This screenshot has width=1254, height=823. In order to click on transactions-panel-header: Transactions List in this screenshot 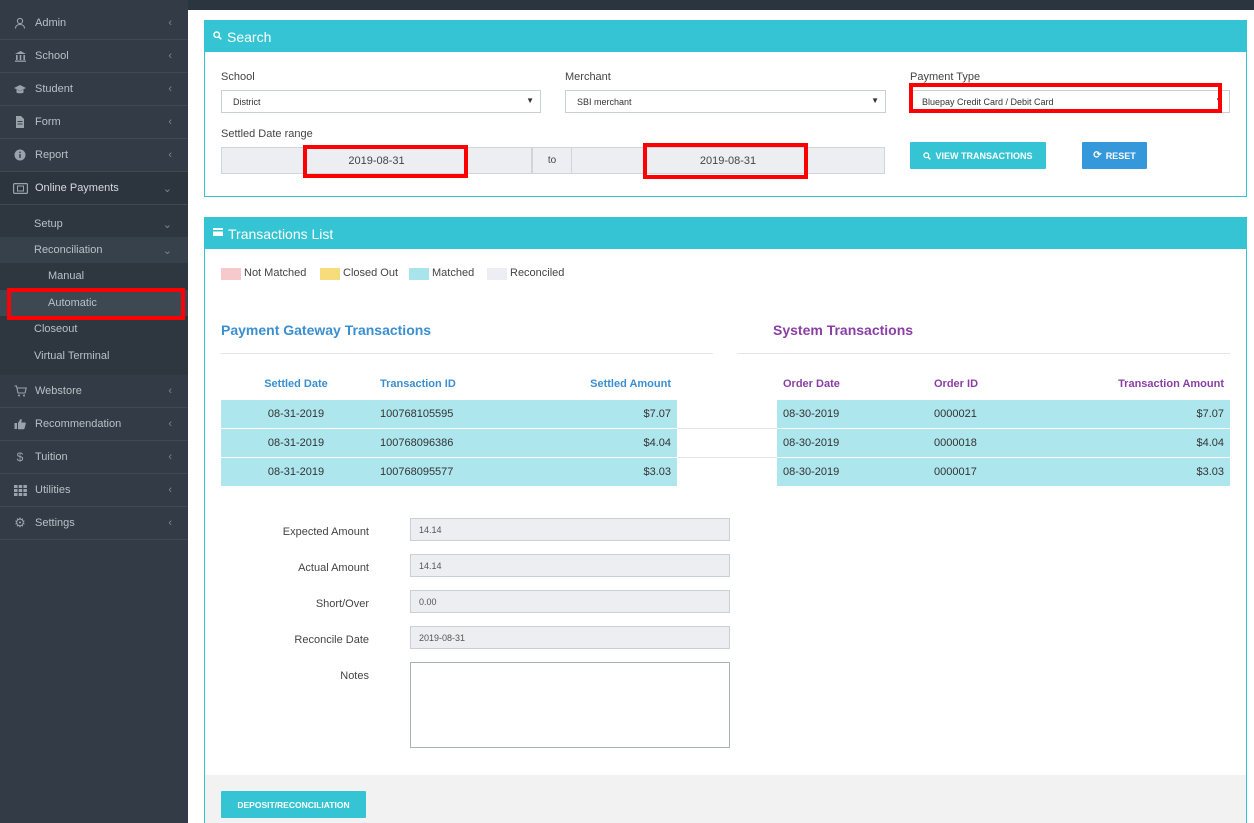, I will do `click(725, 233)`.